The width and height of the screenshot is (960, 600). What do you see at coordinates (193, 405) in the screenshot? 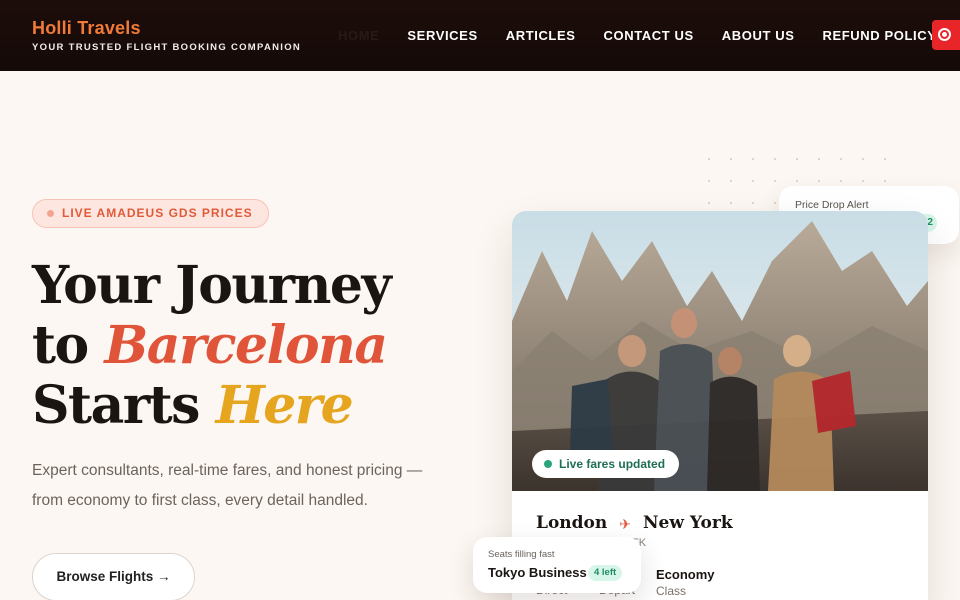
I see `headline-line-3: Starts Here` at bounding box center [193, 405].